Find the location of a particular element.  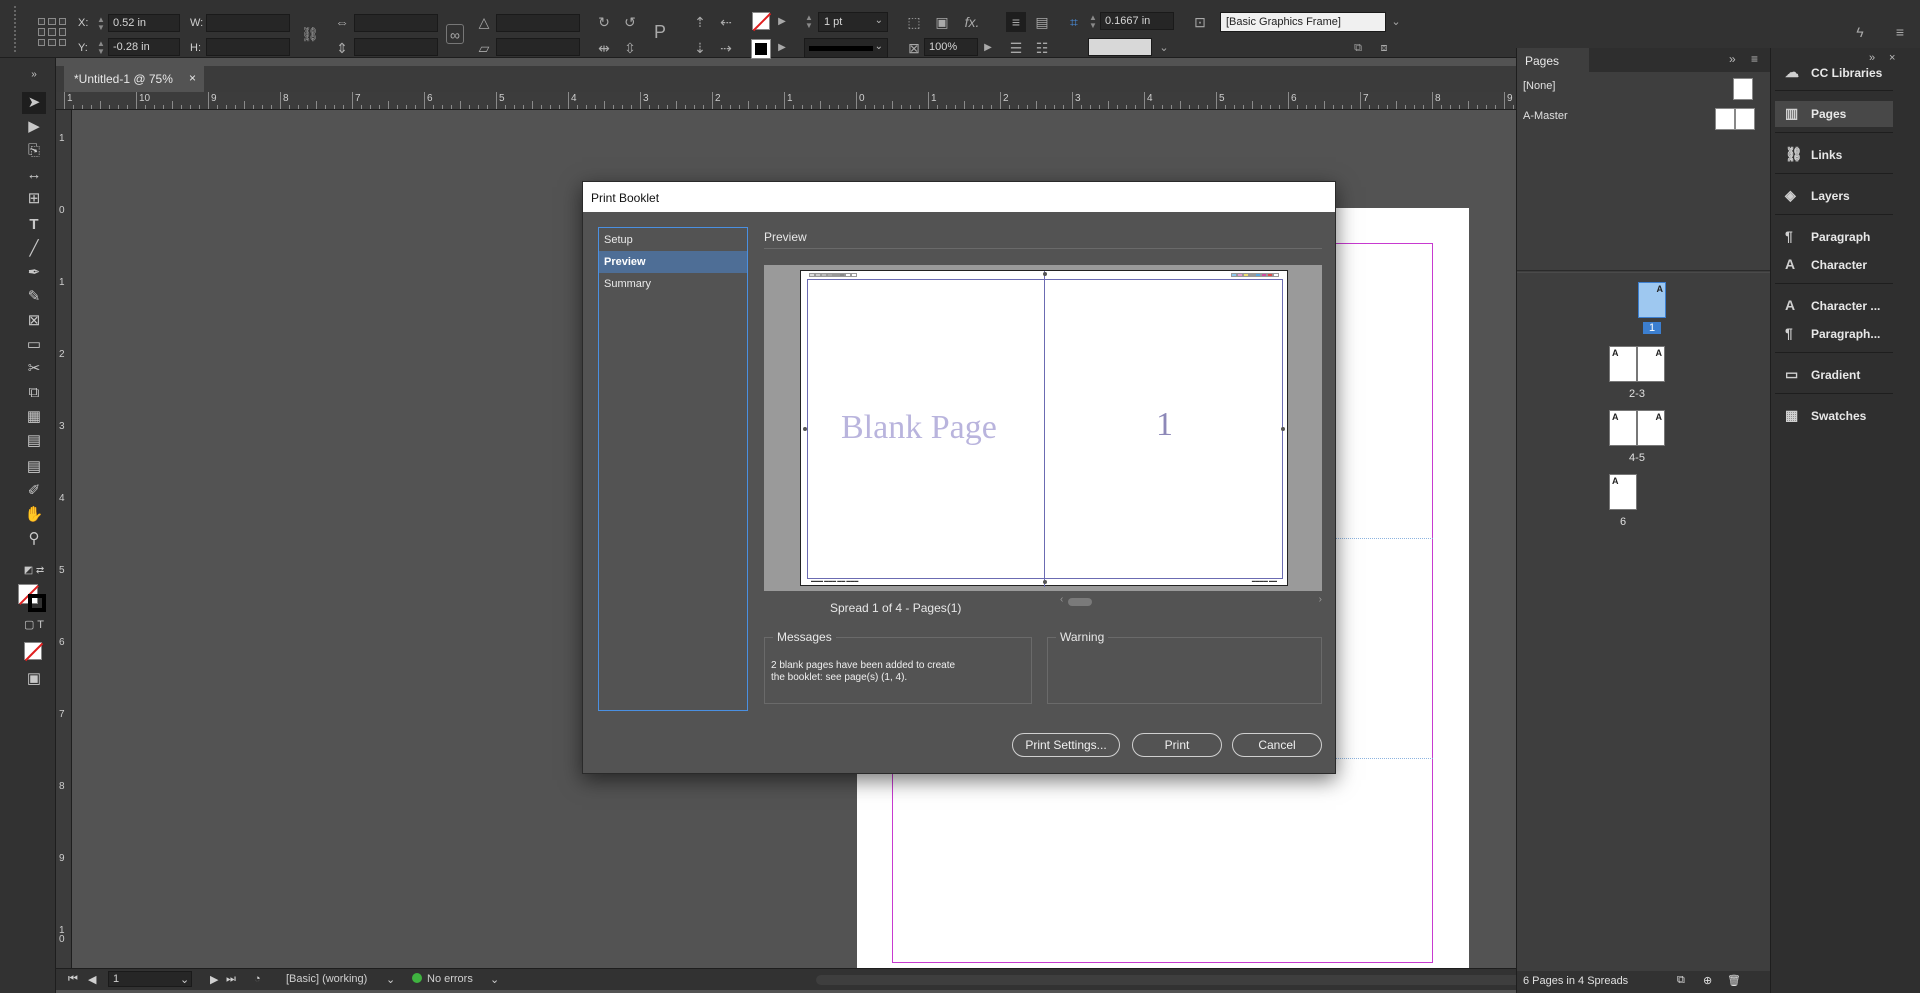

dock-item-cc-libraries: ☁ CC Libraries is located at coordinates (1834, 73).